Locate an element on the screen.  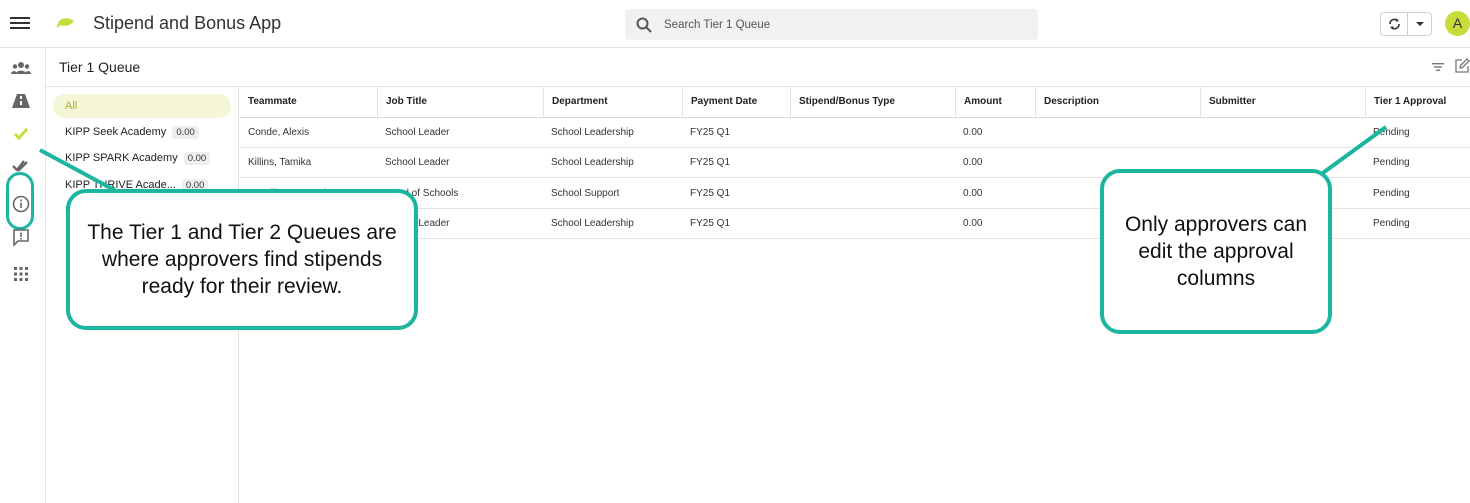
tier2-double-check-icon is located at coordinates (21, 166).